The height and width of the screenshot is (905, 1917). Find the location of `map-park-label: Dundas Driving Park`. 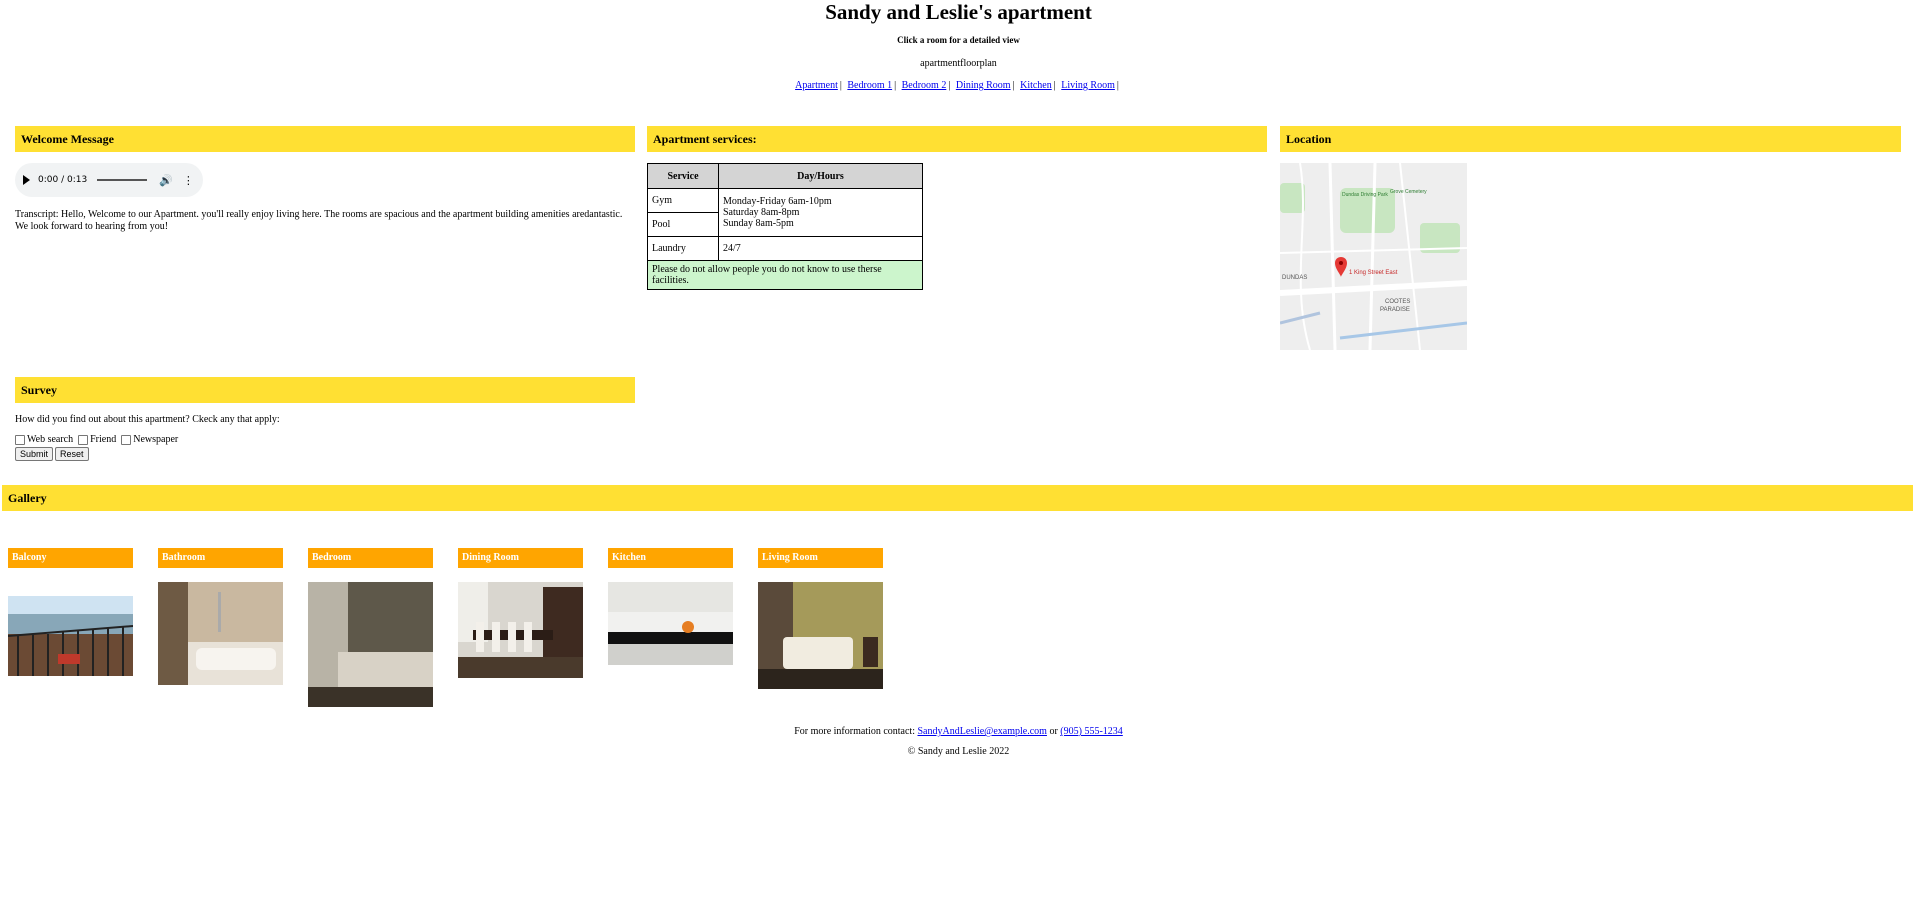

map-park-label: Dundas Driving Park is located at coordinates (1365, 195).